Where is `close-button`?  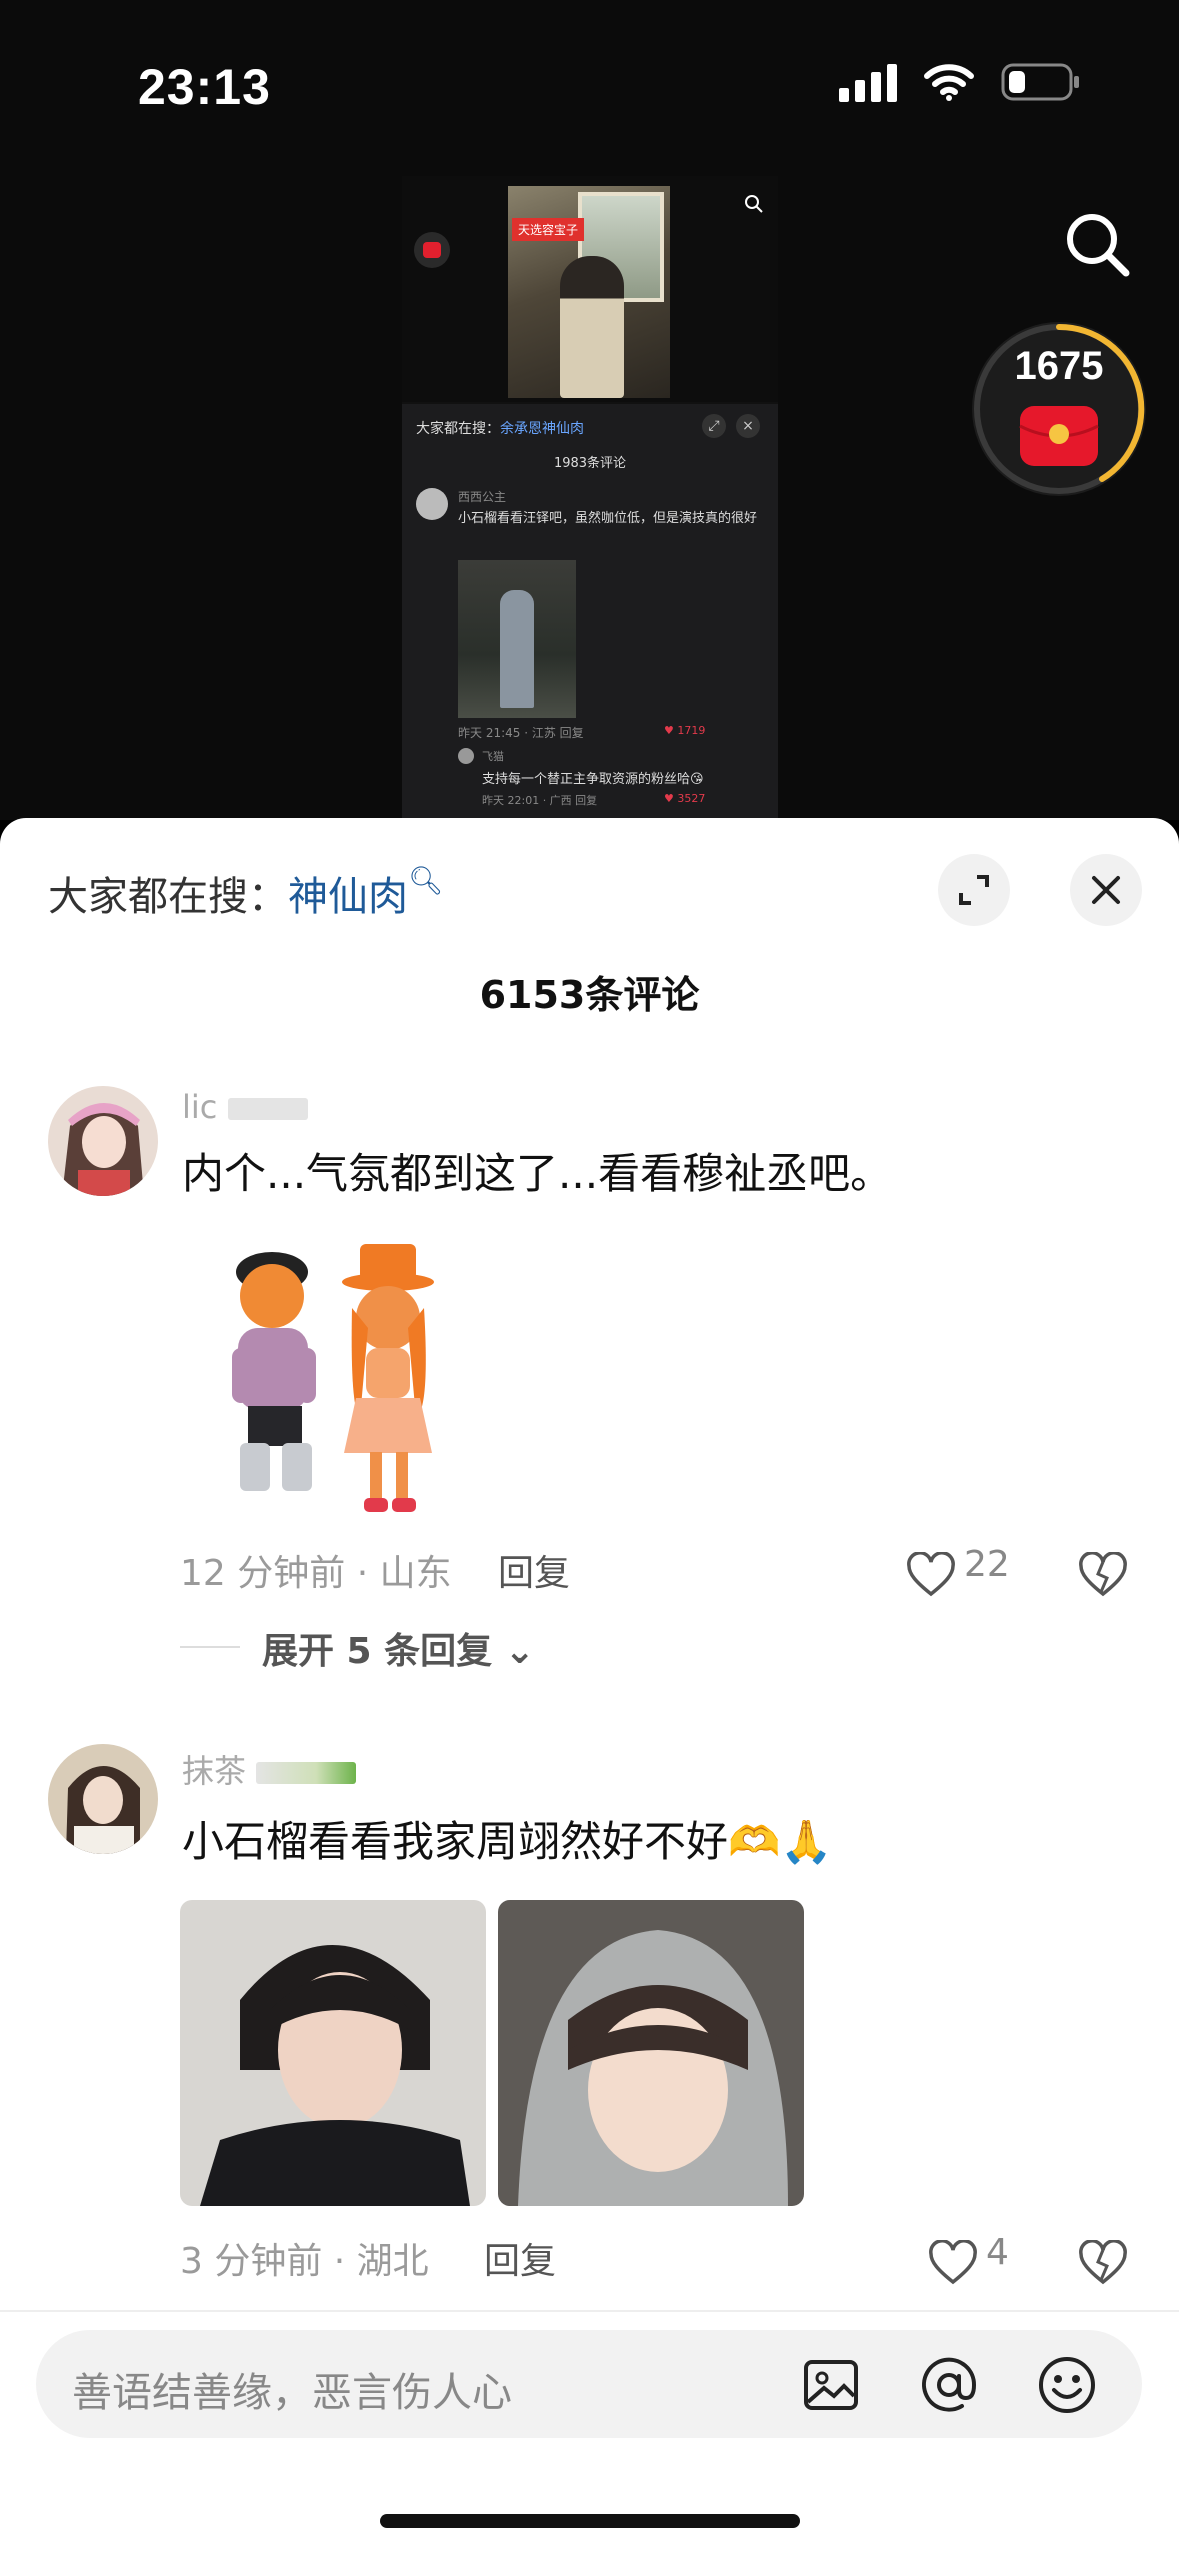
close-button is located at coordinates (1106, 890).